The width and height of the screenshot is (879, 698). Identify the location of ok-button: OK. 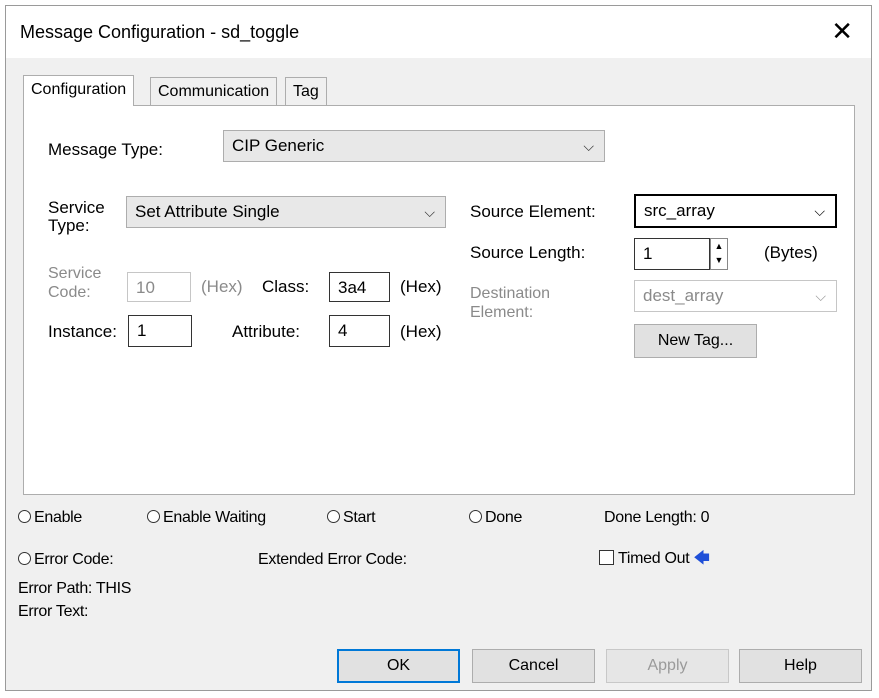
(398, 666).